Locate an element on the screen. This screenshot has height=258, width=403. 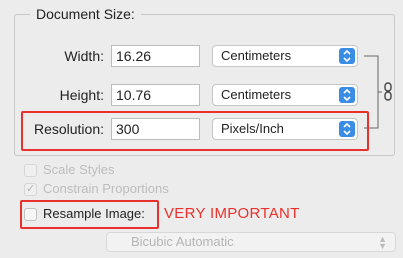
resolution-highlight-box is located at coordinates (195, 131).